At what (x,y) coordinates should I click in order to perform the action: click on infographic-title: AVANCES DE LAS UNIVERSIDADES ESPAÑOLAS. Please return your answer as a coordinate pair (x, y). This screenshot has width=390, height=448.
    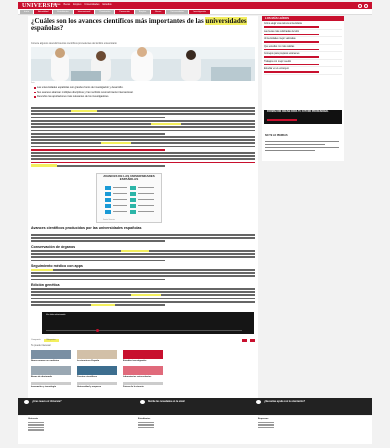
    Looking at the image, I should click on (129, 178).